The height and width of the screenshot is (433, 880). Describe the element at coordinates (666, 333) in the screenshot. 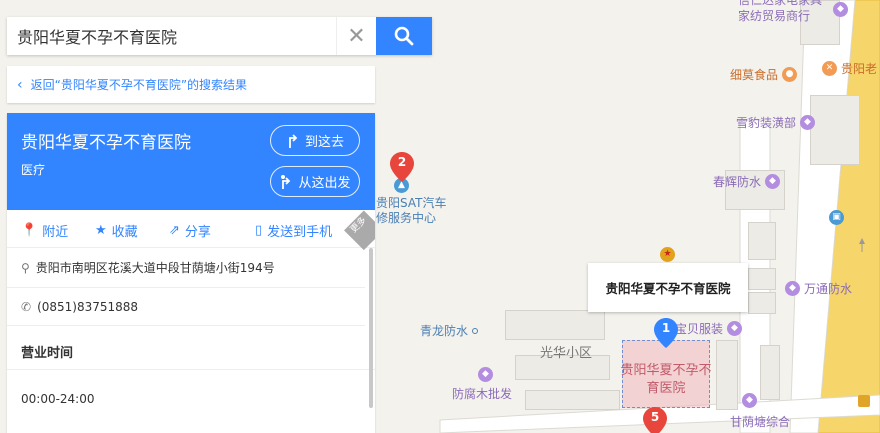

I see `map-marker-1: 1` at that location.